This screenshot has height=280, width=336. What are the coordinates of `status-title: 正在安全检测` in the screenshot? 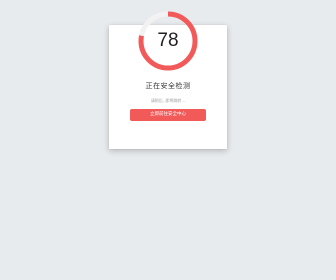 It's located at (168, 86).